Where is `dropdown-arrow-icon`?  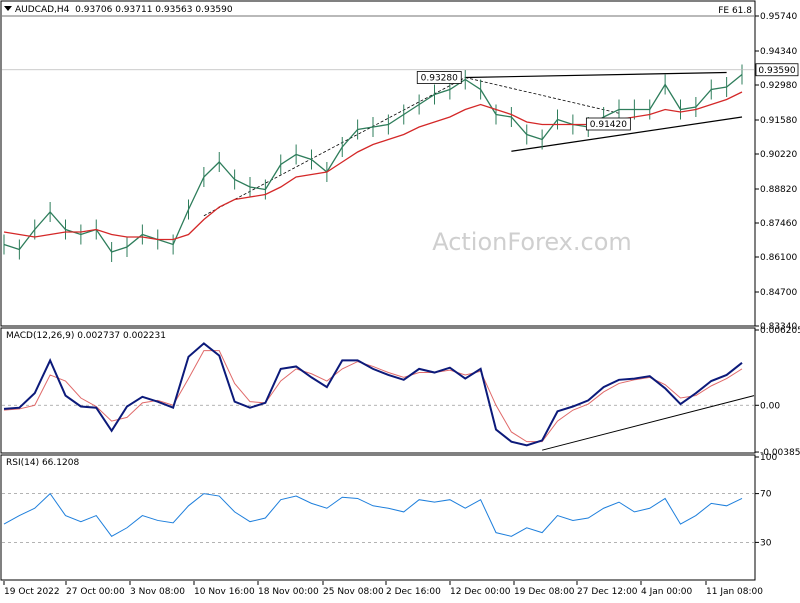 dropdown-arrow-icon is located at coordinates (8, 8).